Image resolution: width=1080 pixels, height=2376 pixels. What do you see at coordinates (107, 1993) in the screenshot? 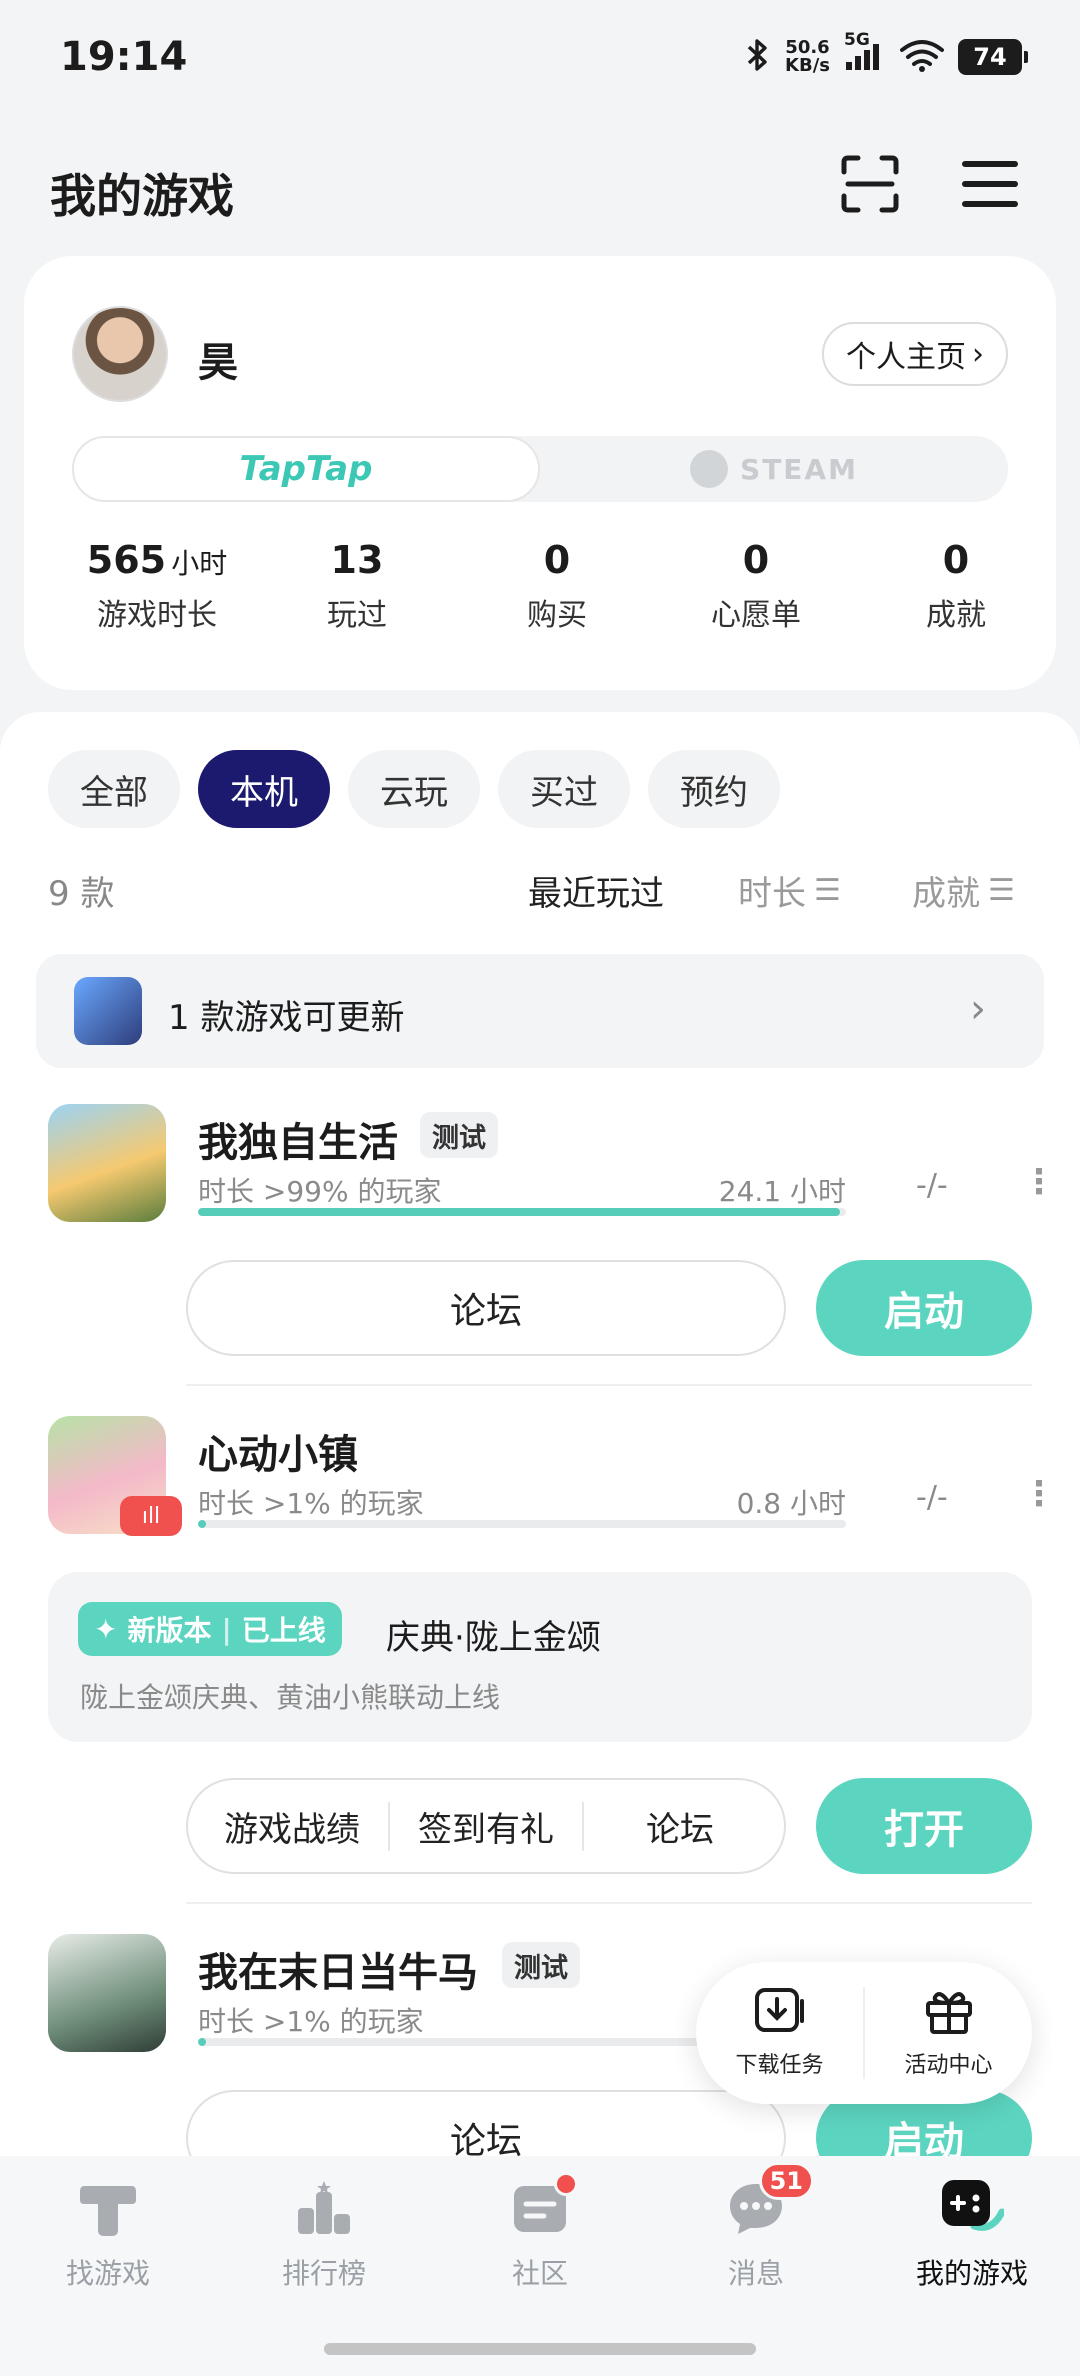
I see `game-icon-modi-niuma` at bounding box center [107, 1993].